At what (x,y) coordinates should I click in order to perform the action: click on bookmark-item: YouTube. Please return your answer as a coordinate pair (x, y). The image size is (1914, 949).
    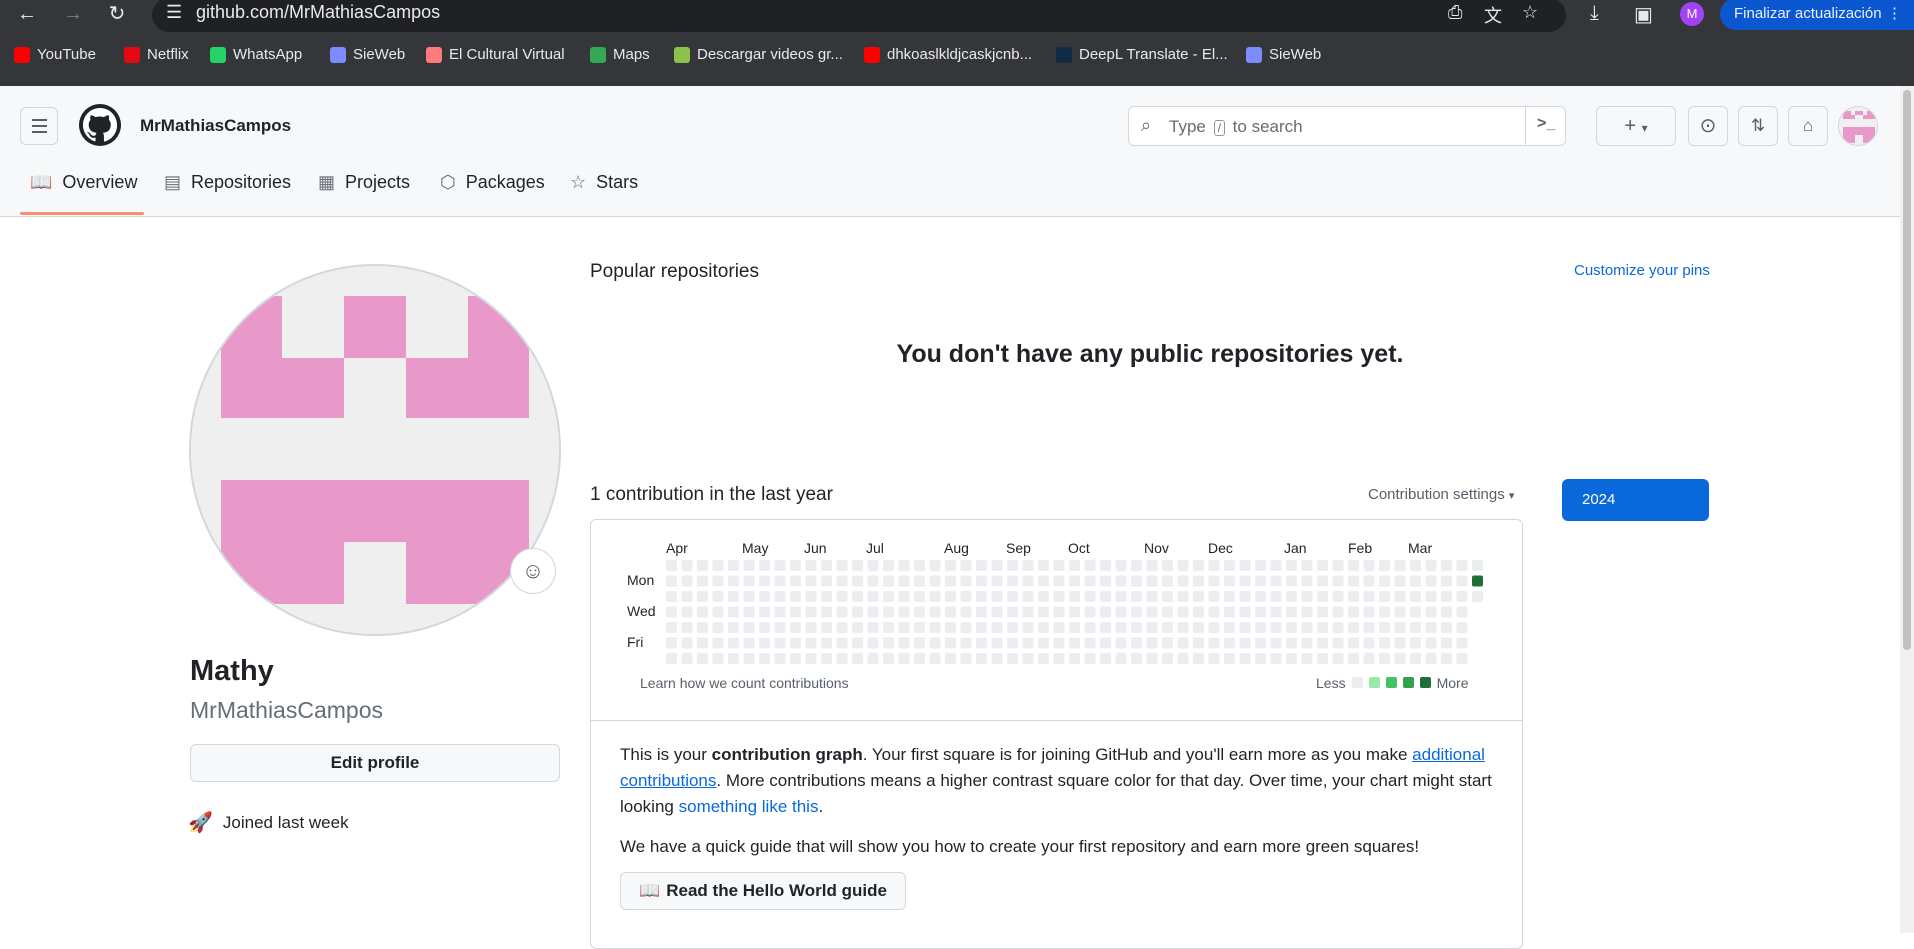
    Looking at the image, I should click on (55, 54).